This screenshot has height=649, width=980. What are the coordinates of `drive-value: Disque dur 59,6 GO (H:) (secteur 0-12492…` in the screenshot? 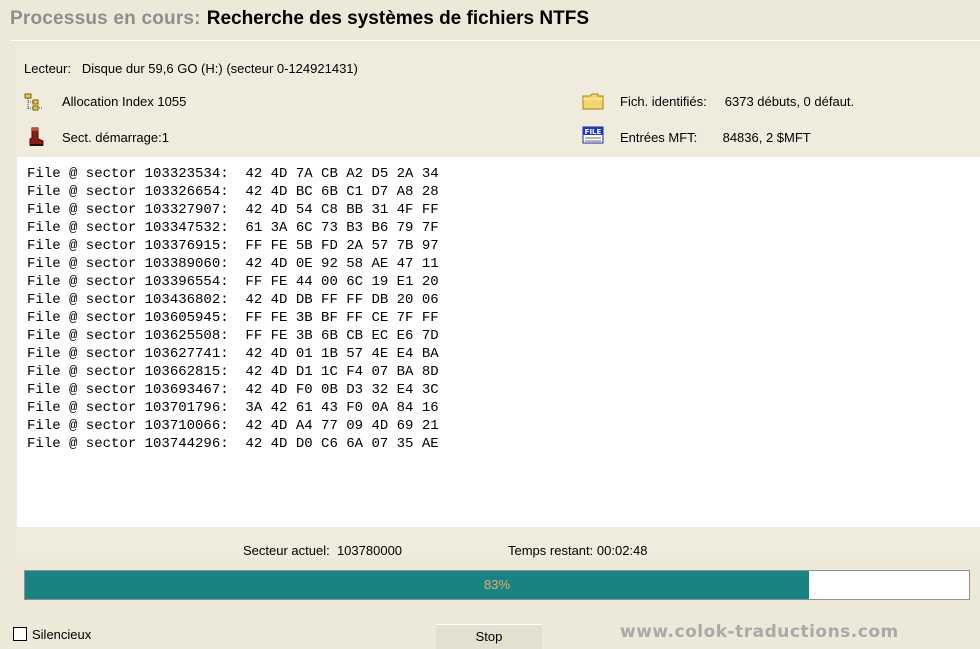 It's located at (219, 68).